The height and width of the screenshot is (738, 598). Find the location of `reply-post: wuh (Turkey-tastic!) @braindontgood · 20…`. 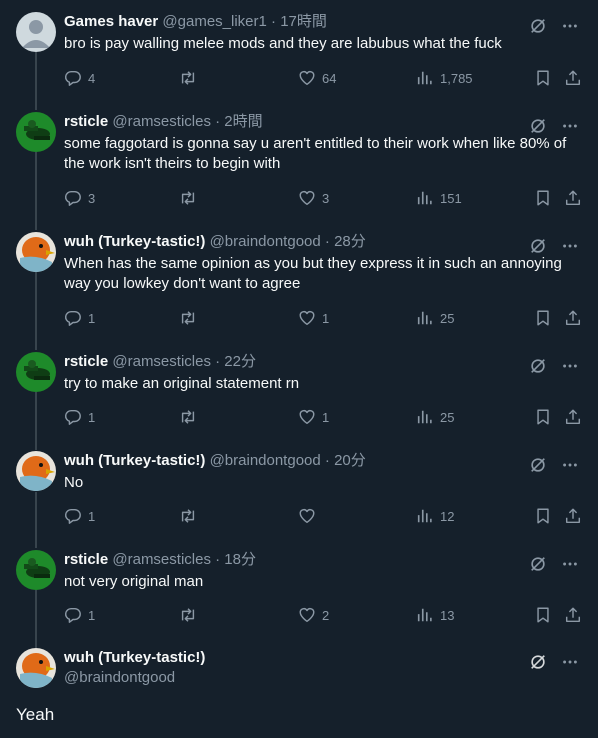

reply-post: wuh (Turkey-tastic!) @braindontgood · 20… is located at coordinates (299, 496).